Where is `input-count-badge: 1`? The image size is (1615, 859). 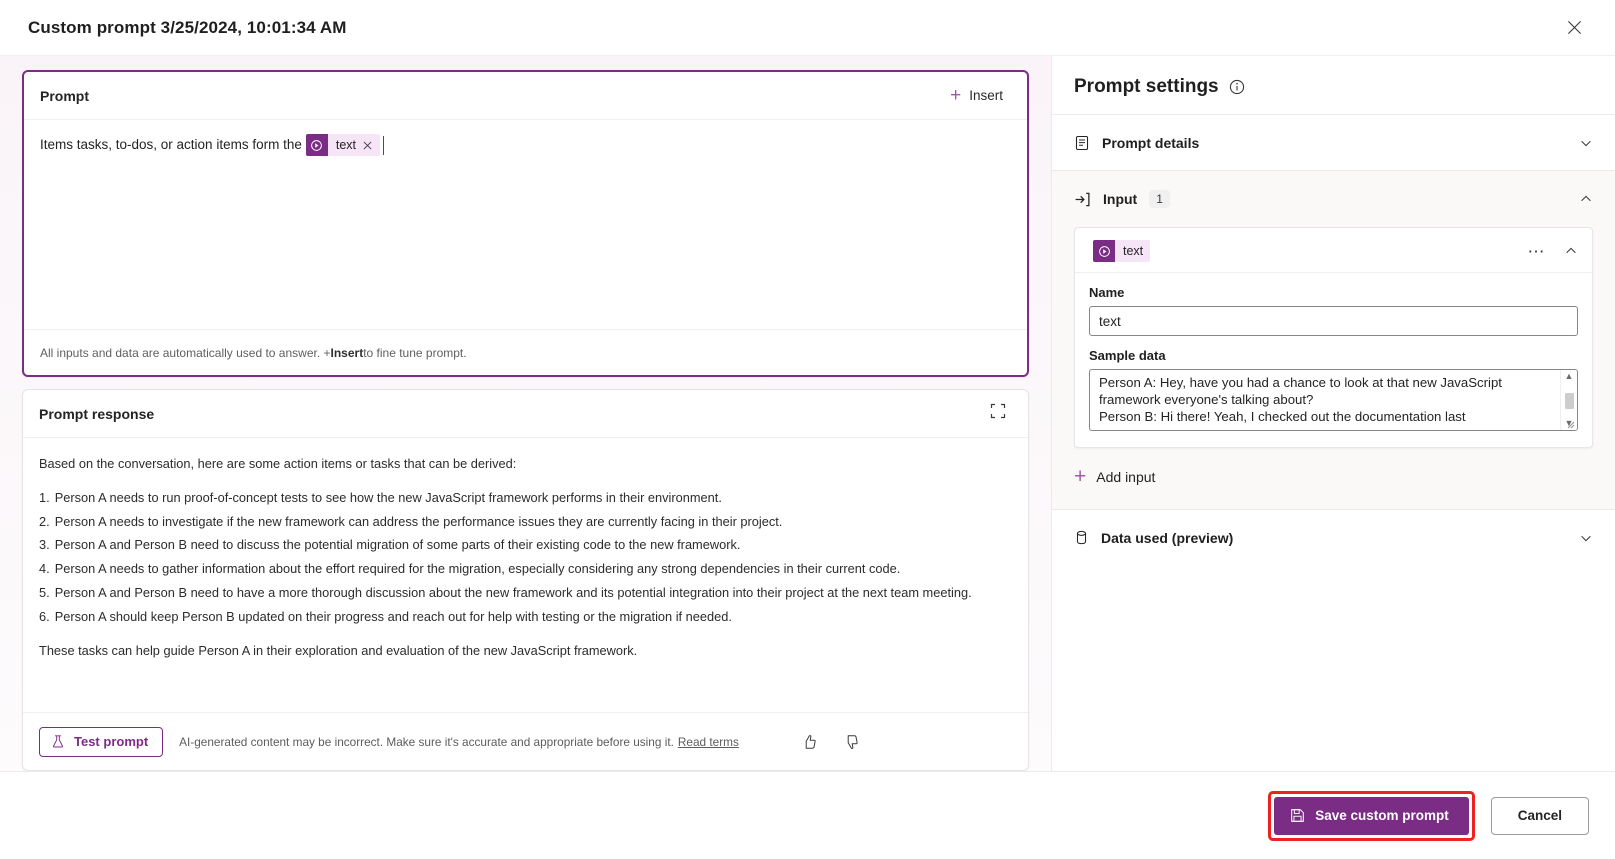 input-count-badge: 1 is located at coordinates (1159, 199).